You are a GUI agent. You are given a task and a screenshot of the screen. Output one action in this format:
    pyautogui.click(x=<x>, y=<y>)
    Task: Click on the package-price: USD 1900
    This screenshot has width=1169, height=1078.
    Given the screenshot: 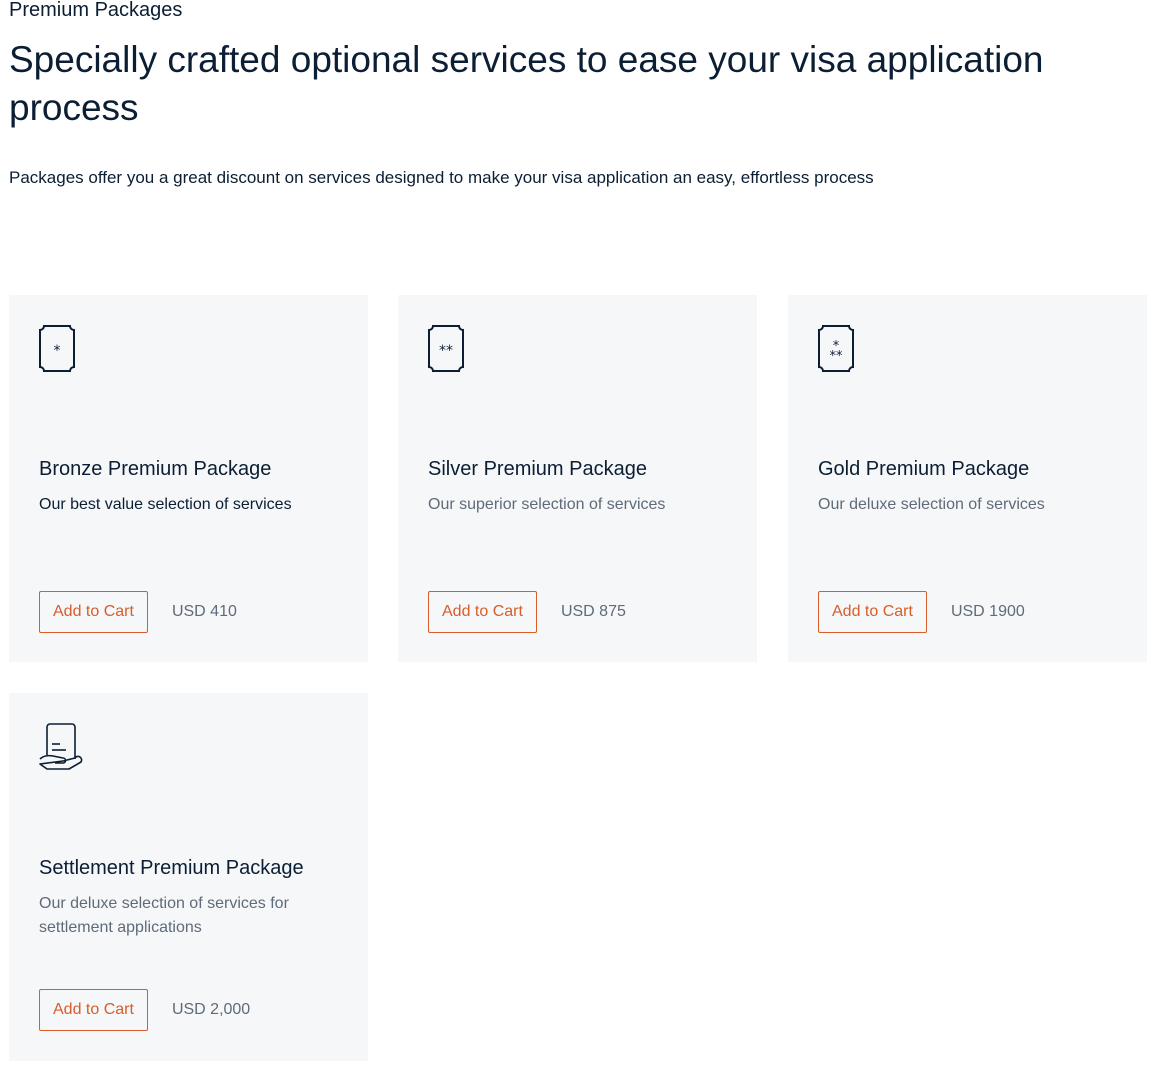 What is the action you would take?
    pyautogui.click(x=987, y=611)
    